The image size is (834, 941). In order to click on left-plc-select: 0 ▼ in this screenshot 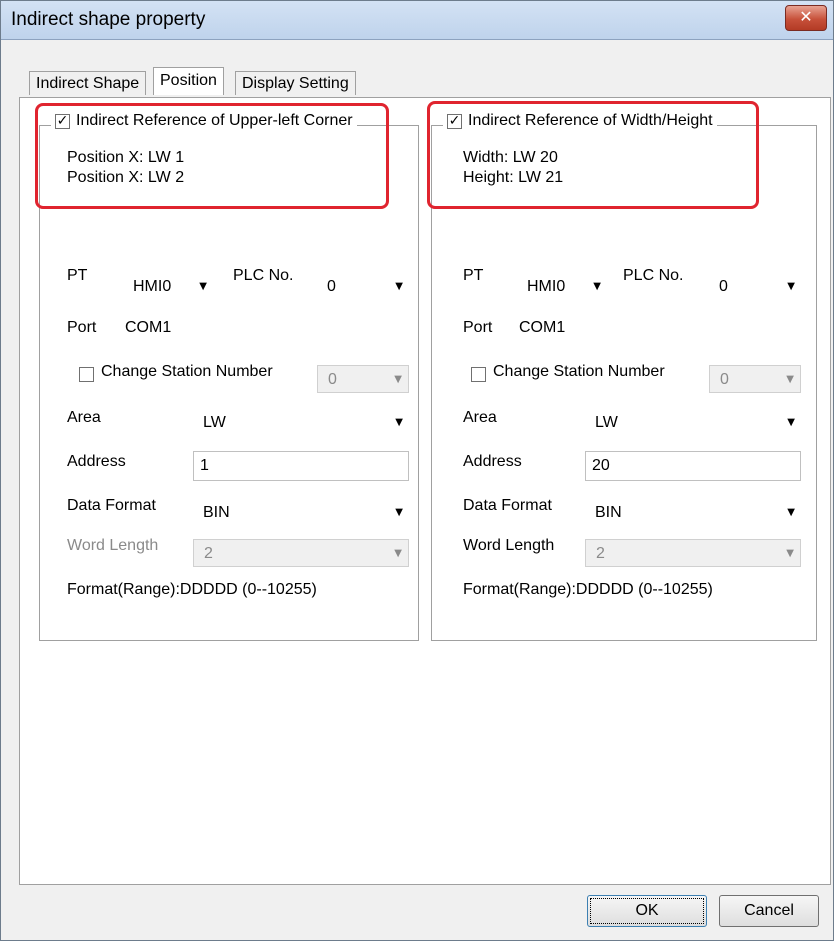, I will do `click(363, 287)`.